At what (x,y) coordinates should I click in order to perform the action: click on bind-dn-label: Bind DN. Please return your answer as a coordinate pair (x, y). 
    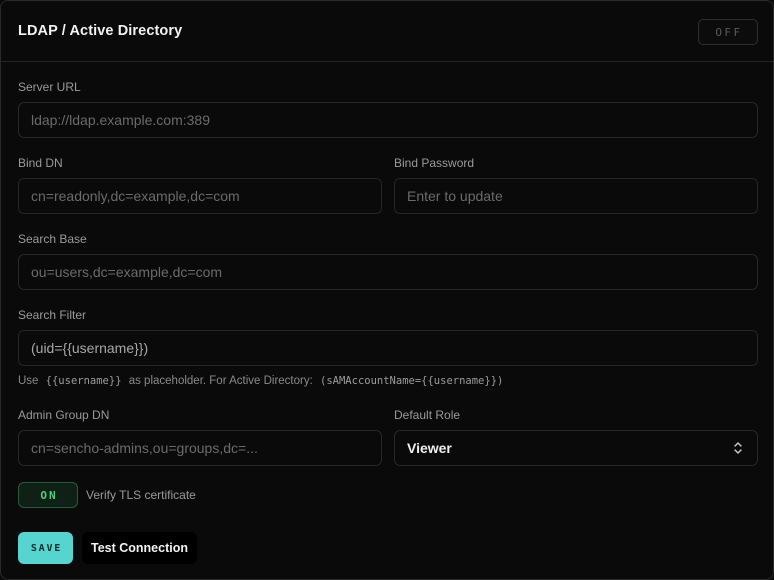
    Looking at the image, I should click on (40, 163).